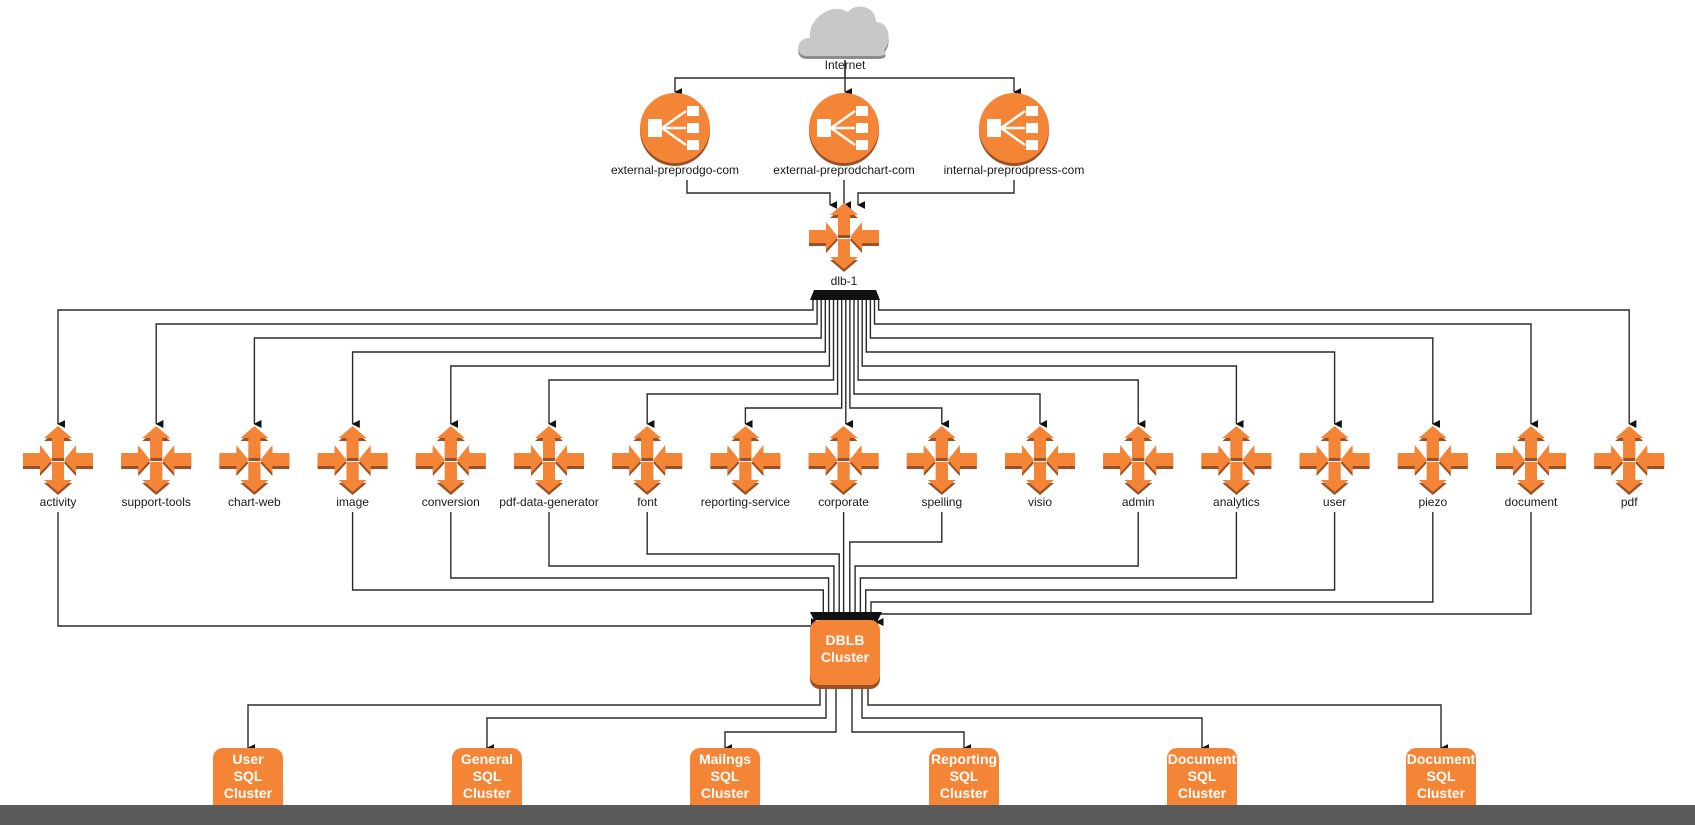 This screenshot has width=1695, height=825. I want to click on edge-dblb-sql-general, so click(656, 719).